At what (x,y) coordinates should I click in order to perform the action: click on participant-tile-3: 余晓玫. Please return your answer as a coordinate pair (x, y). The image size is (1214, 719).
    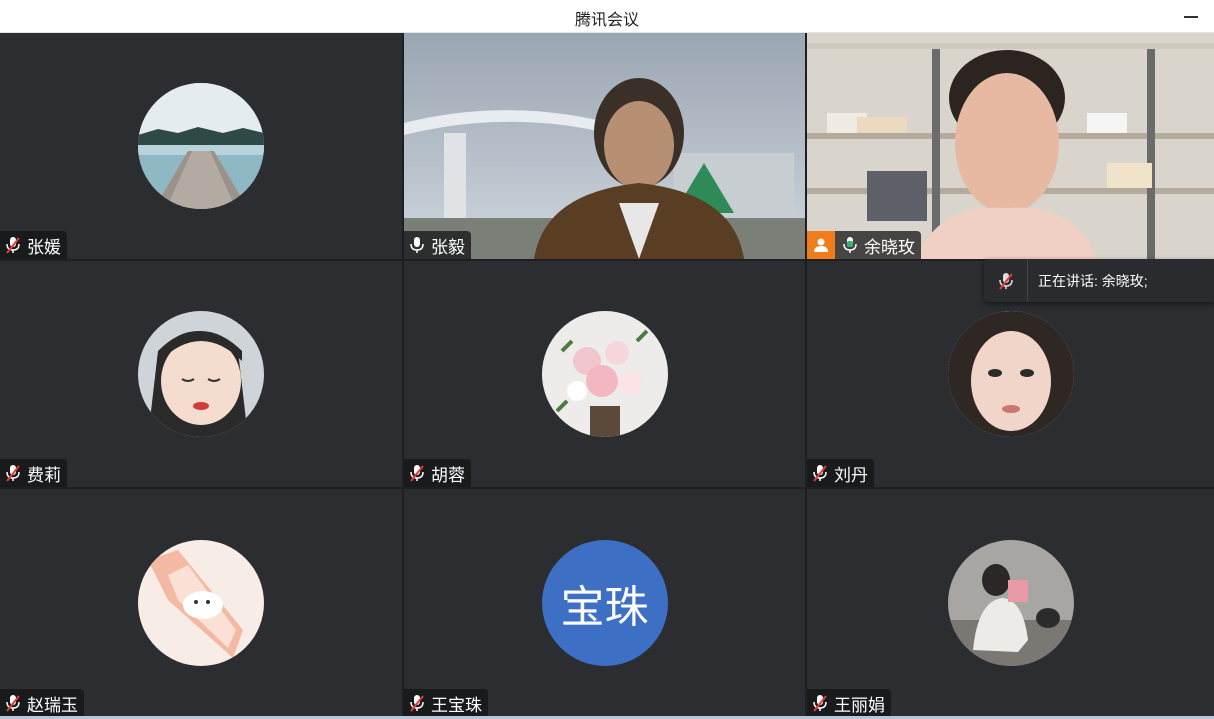
    Looking at the image, I should click on (1010, 146).